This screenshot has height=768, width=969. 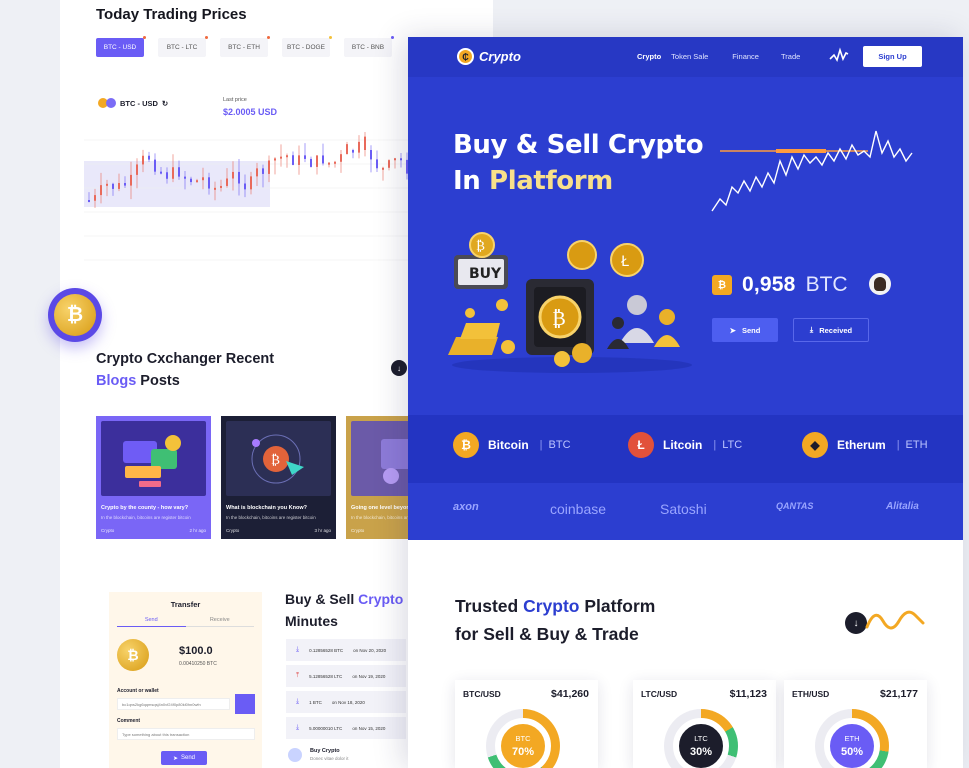 What do you see at coordinates (173, 704) in the screenshot?
I see `account-field: bc1qns2kg6qqmsqsj4n0vf24f0p80kl0hn0wfn` at bounding box center [173, 704].